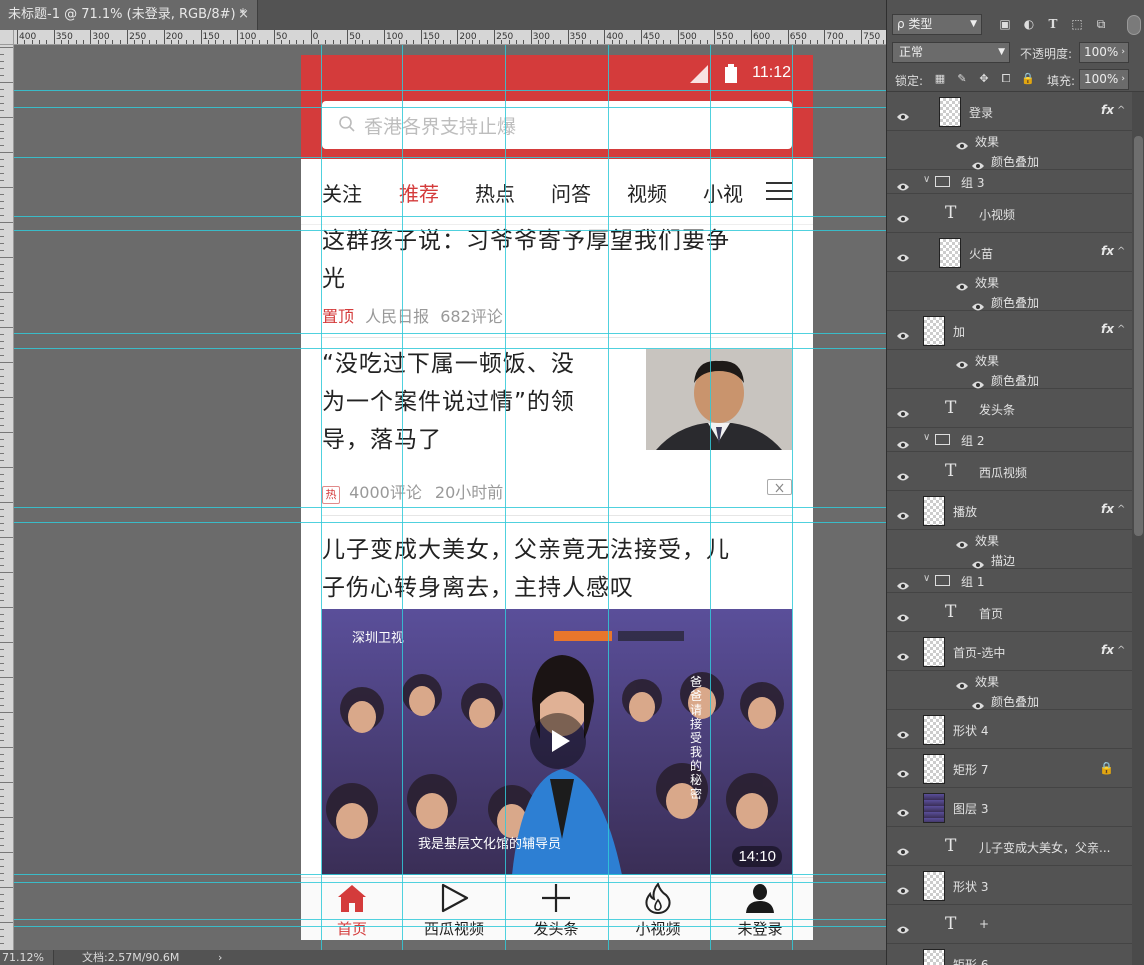 This screenshot has height=965, width=1144. Describe the element at coordinates (1009, 559) in the screenshot. I see `layer-row: 描边` at that location.